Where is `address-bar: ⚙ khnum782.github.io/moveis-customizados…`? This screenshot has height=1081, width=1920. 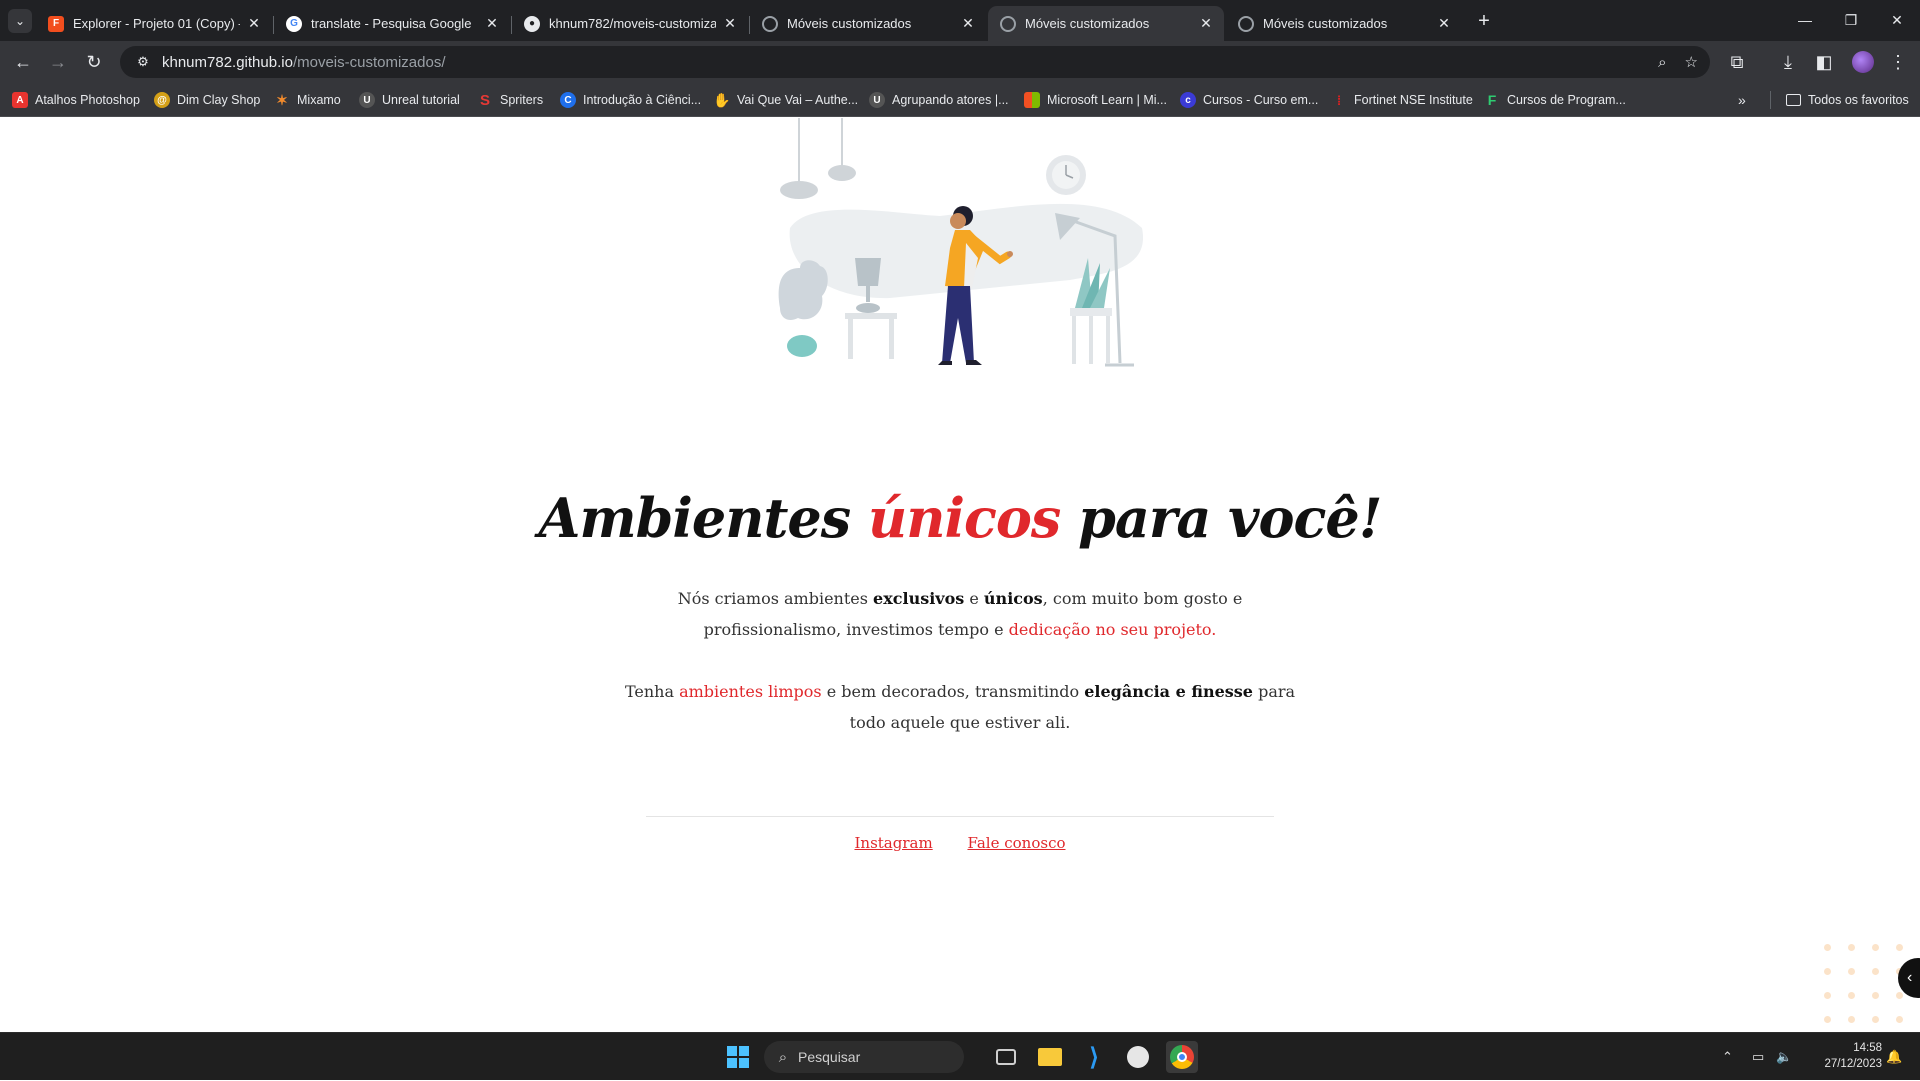 address-bar: ⚙ khnum782.github.io/moveis-customizados… is located at coordinates (915, 62).